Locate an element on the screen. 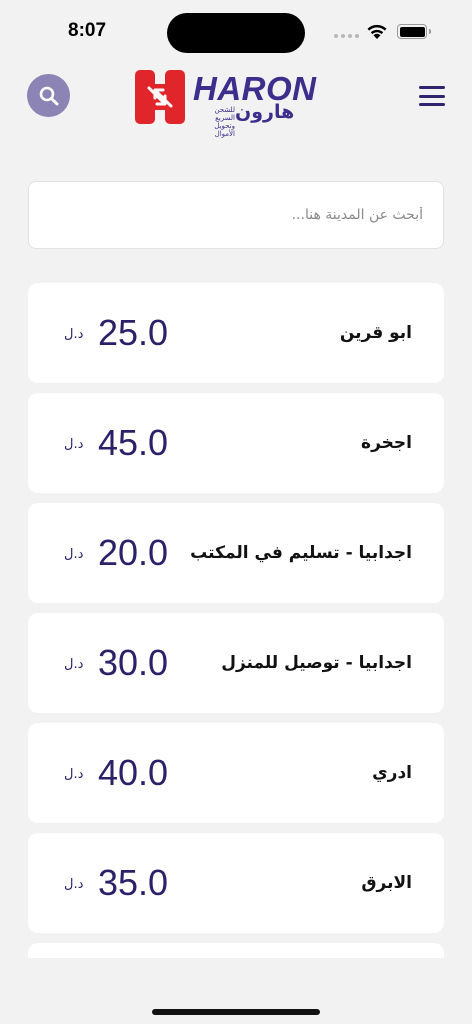 This screenshot has width=472, height=1024. city-price: 35.0 is located at coordinates (133, 882).